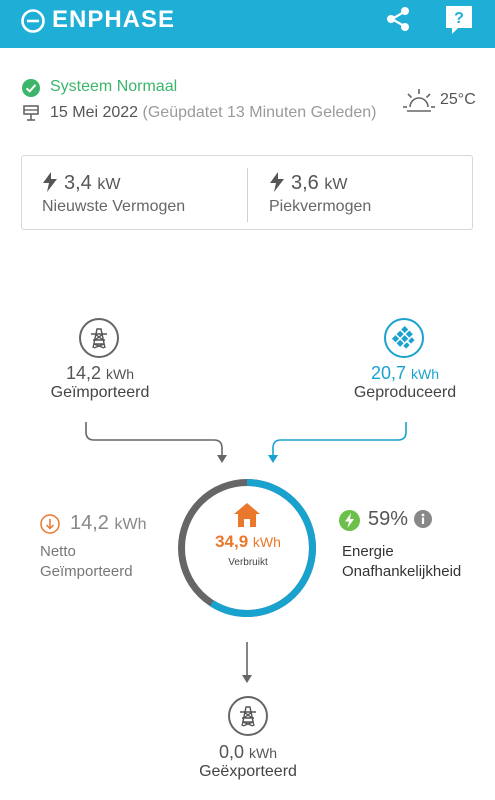  What do you see at coordinates (247, 515) in the screenshot?
I see `house-icon` at bounding box center [247, 515].